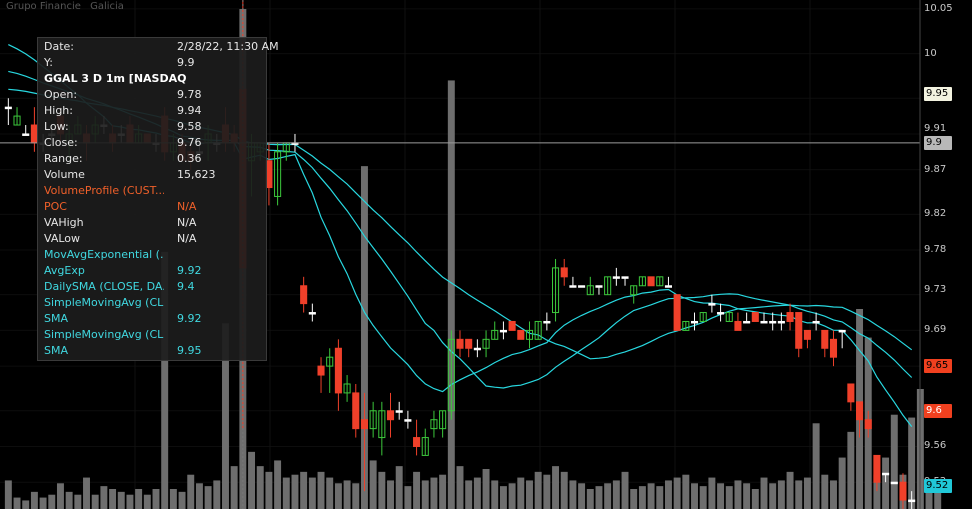 The image size is (972, 509). Describe the element at coordinates (935, 446) in the screenshot. I see `axis-tick-label: 9.56` at that location.